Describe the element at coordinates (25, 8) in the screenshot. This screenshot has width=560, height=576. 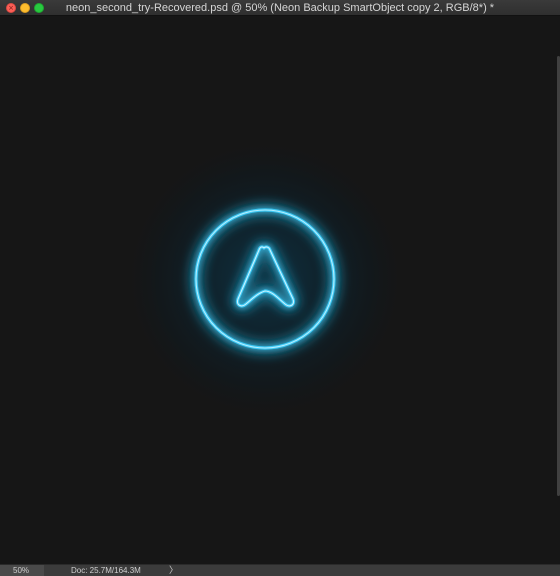
I see `minimize-button` at that location.